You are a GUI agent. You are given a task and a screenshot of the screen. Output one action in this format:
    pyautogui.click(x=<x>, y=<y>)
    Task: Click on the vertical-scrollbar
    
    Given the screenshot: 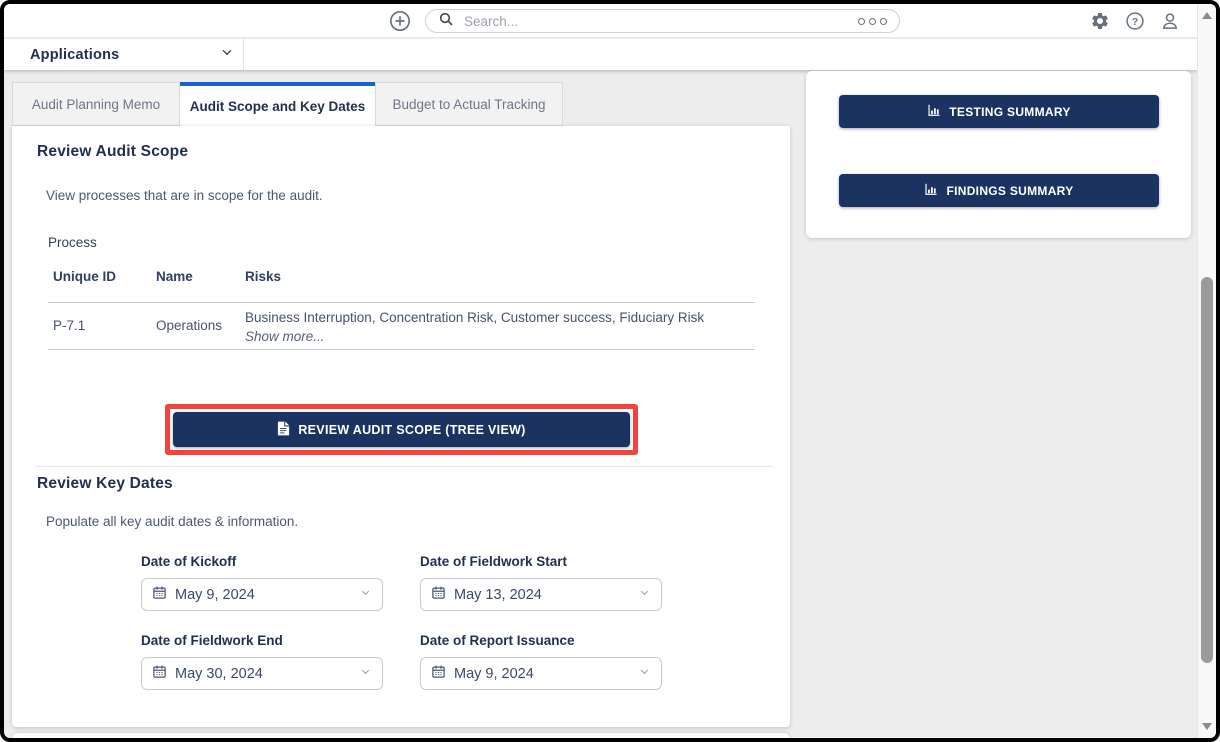 What is the action you would take?
    pyautogui.click(x=1206, y=371)
    